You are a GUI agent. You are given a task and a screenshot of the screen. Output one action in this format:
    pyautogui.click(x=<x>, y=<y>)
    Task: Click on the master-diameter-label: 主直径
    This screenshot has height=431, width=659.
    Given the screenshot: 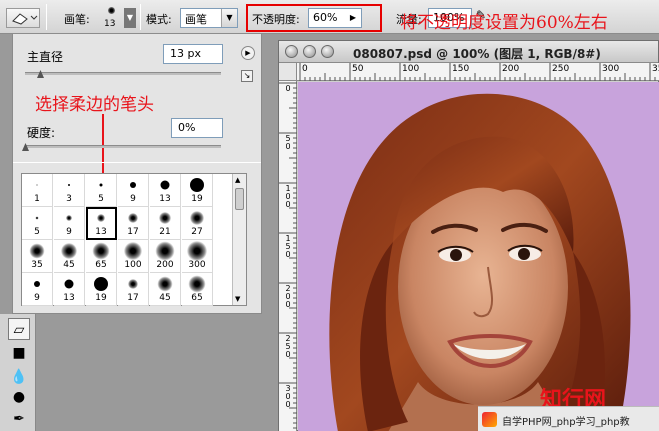 What is the action you would take?
    pyautogui.click(x=45, y=57)
    